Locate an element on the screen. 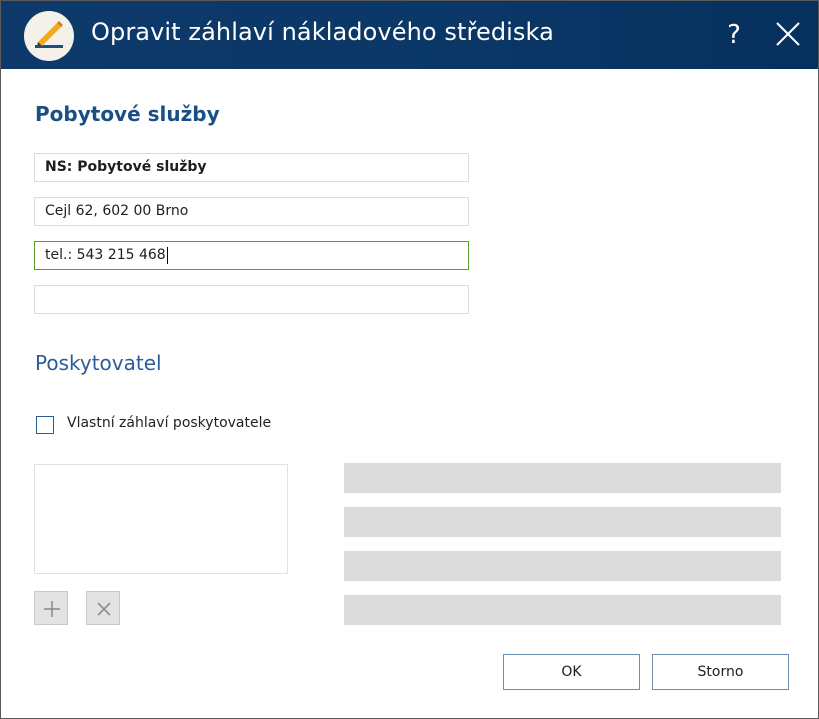 This screenshot has width=819, height=719. cancel-button: Storno is located at coordinates (720, 672).